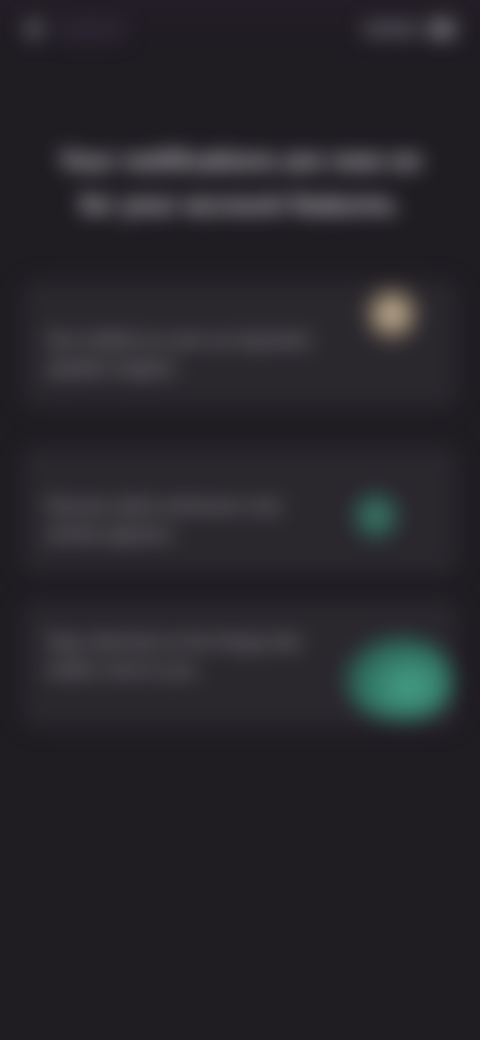  I want to click on status-left-block, so click(91, 29).